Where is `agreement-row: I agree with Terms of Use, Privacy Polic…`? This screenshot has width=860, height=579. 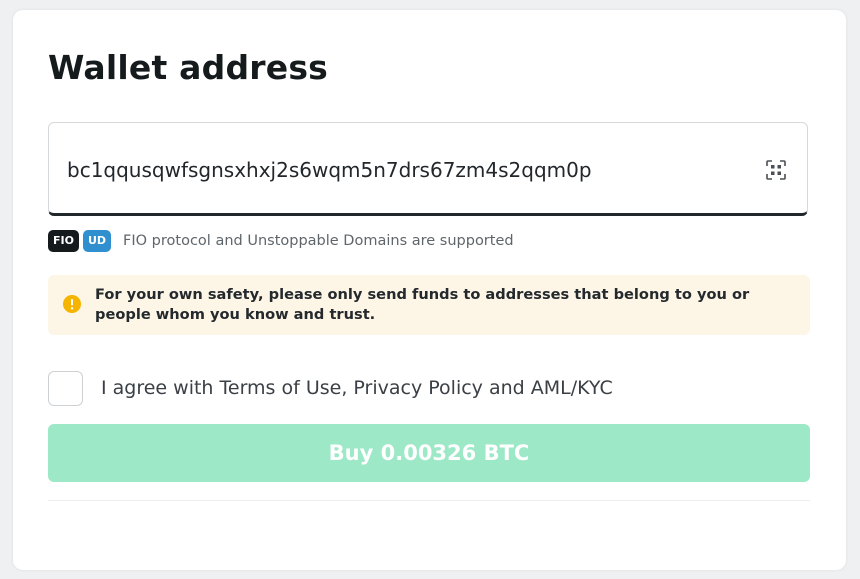
agreement-row: I agree with Terms of Use, Privacy Polic… is located at coordinates (330, 388).